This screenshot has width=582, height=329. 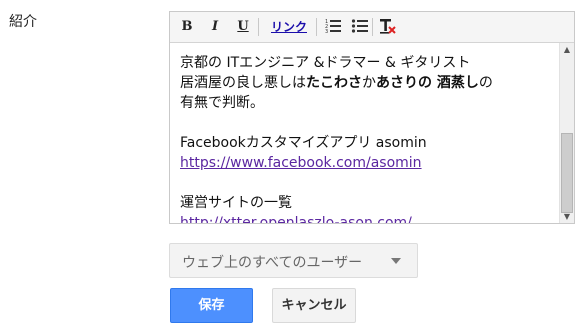 I want to click on content-line: 運営サイトの一覧, so click(x=236, y=203).